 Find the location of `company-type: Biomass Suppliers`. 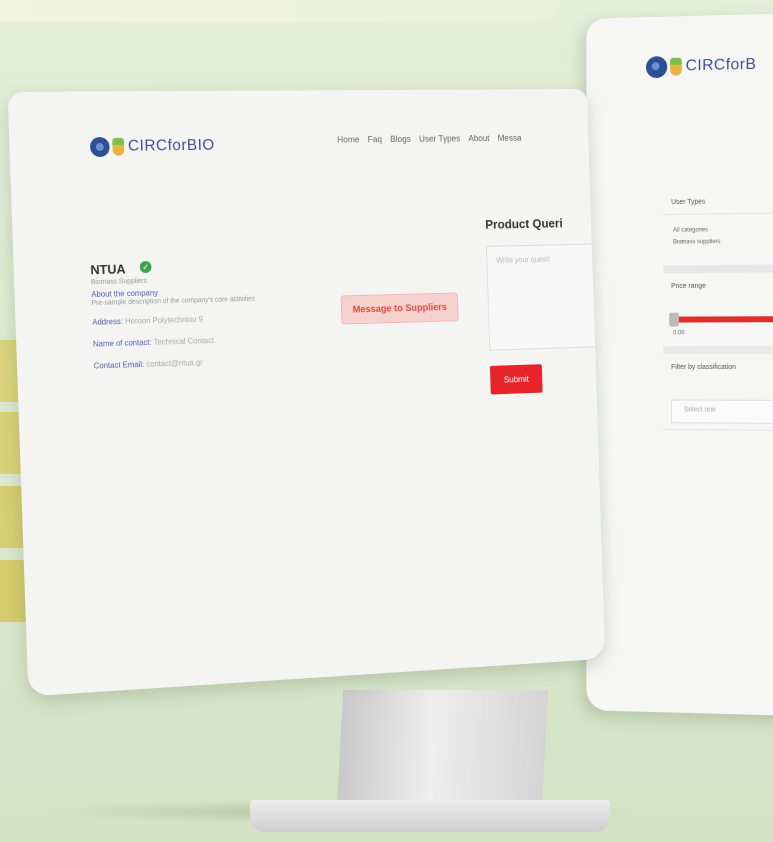

company-type: Biomass Suppliers is located at coordinates (119, 282).